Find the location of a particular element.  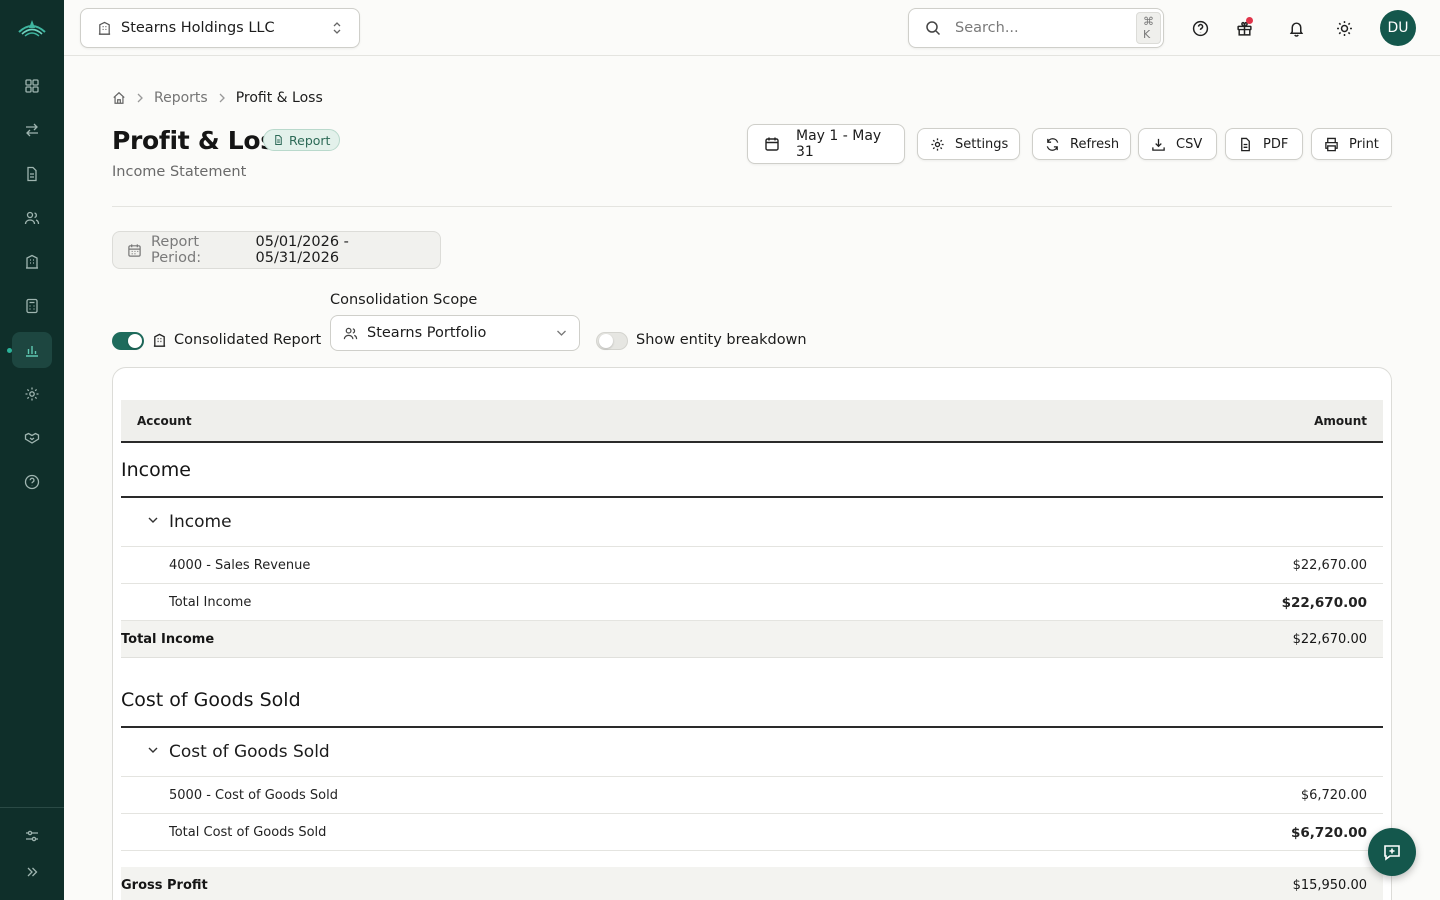

csv-label: CSV is located at coordinates (1189, 144).